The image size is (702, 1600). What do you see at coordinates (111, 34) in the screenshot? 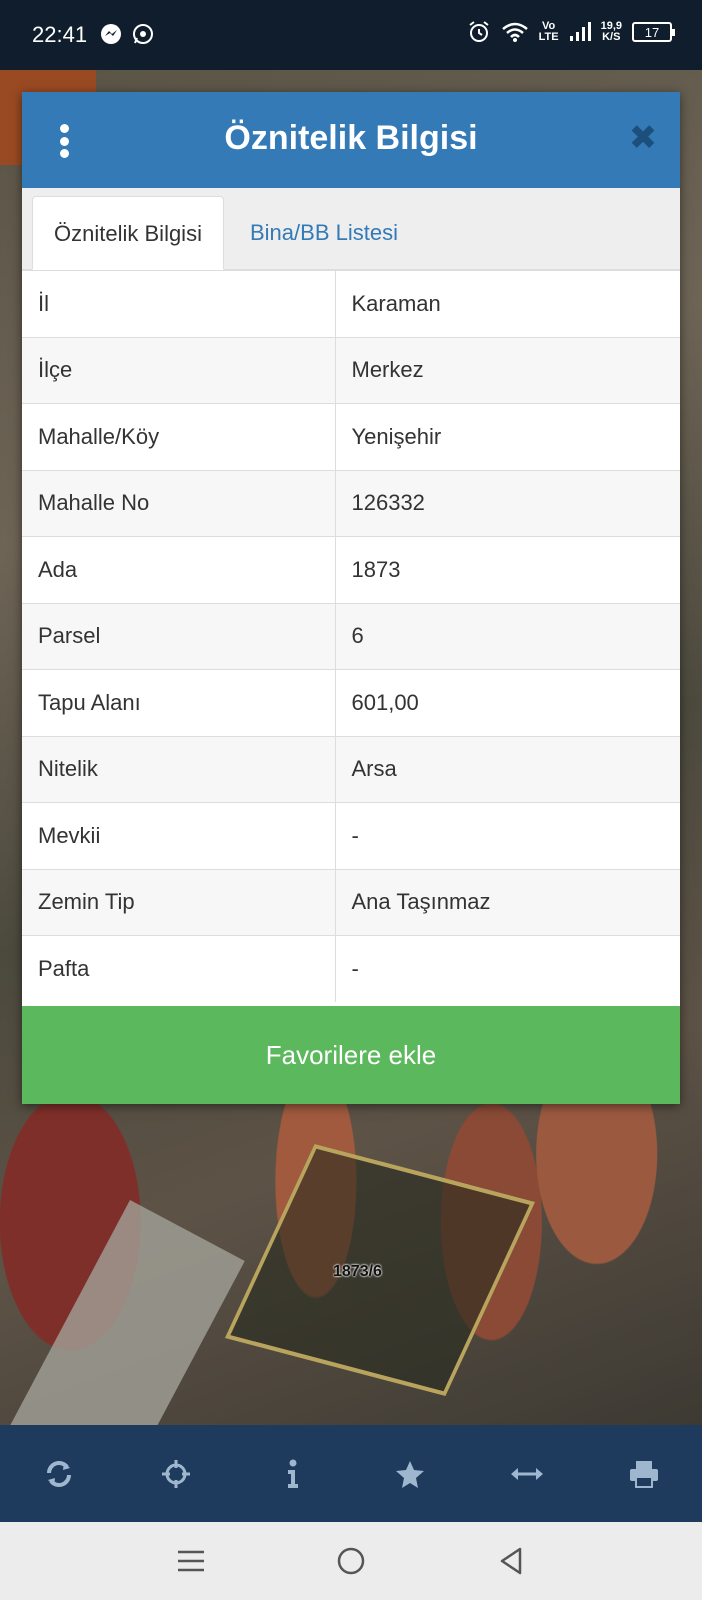
I see `messenger-icon` at bounding box center [111, 34].